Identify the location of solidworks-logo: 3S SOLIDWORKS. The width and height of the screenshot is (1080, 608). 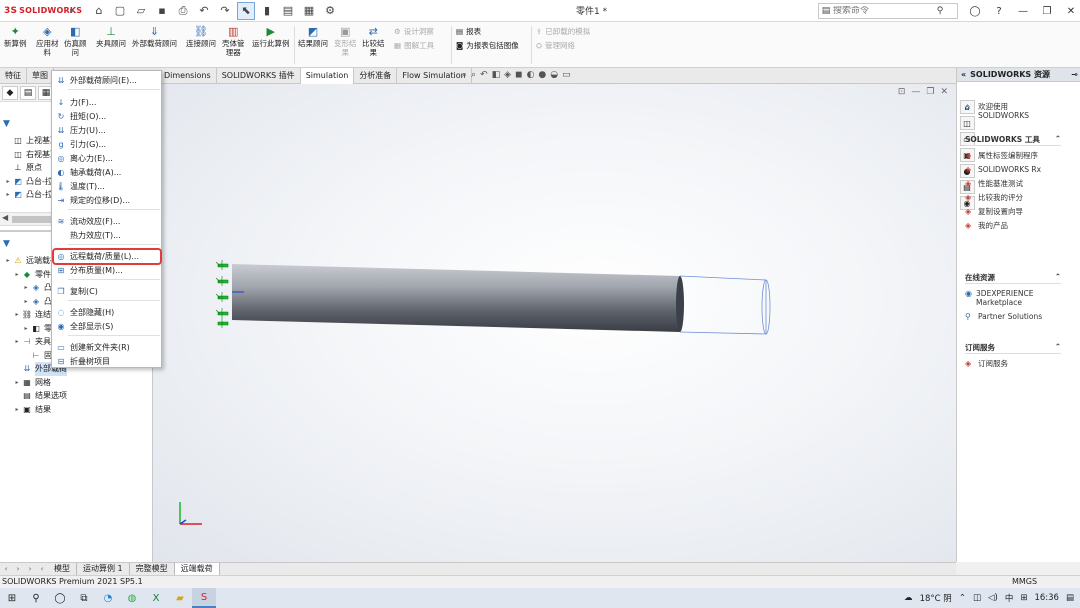
(41, 11).